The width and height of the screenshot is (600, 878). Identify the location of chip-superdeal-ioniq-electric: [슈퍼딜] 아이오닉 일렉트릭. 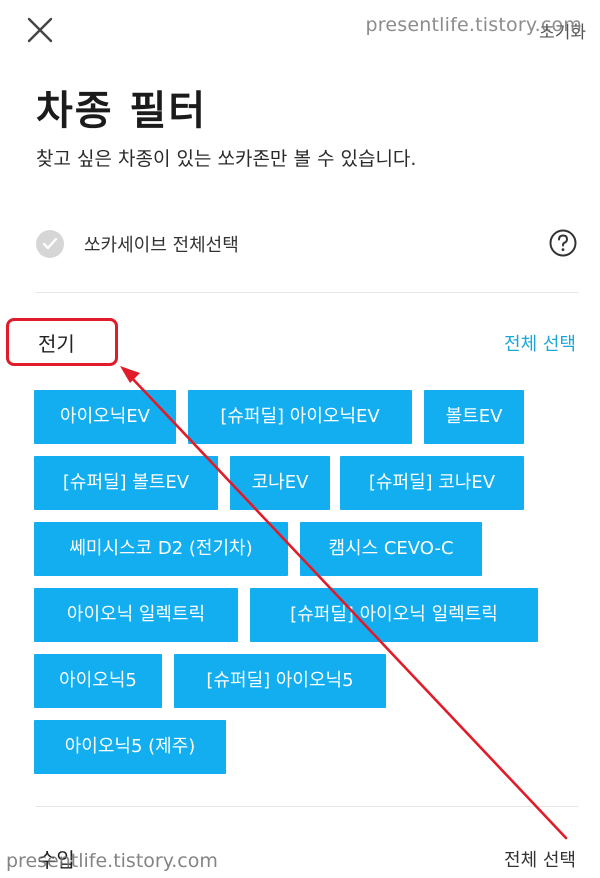
(394, 615).